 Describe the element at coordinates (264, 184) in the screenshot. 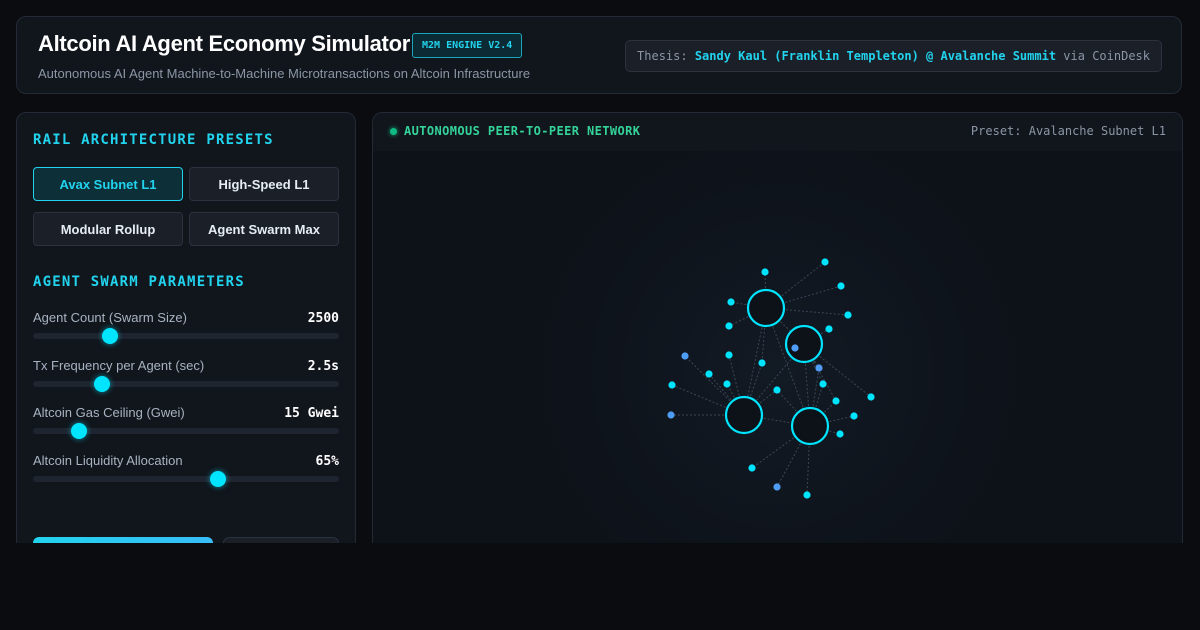

I see `preset-high-speed-l1-button: High-Speed L1` at that location.